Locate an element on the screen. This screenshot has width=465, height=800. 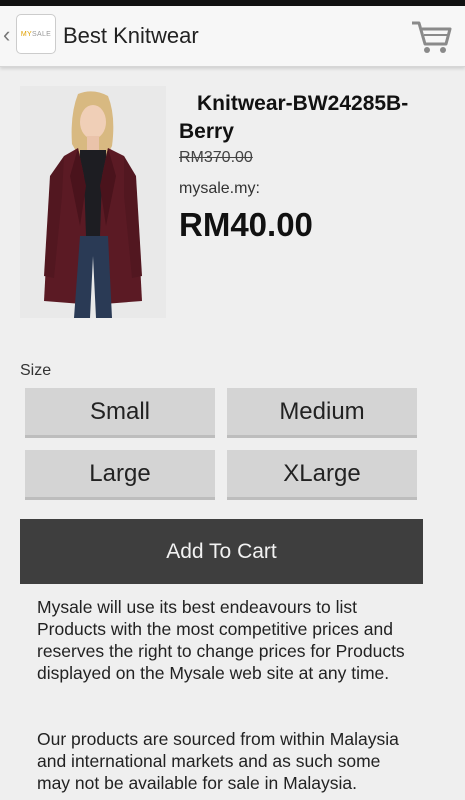
page-title: Best Knitwear is located at coordinates (131, 35).